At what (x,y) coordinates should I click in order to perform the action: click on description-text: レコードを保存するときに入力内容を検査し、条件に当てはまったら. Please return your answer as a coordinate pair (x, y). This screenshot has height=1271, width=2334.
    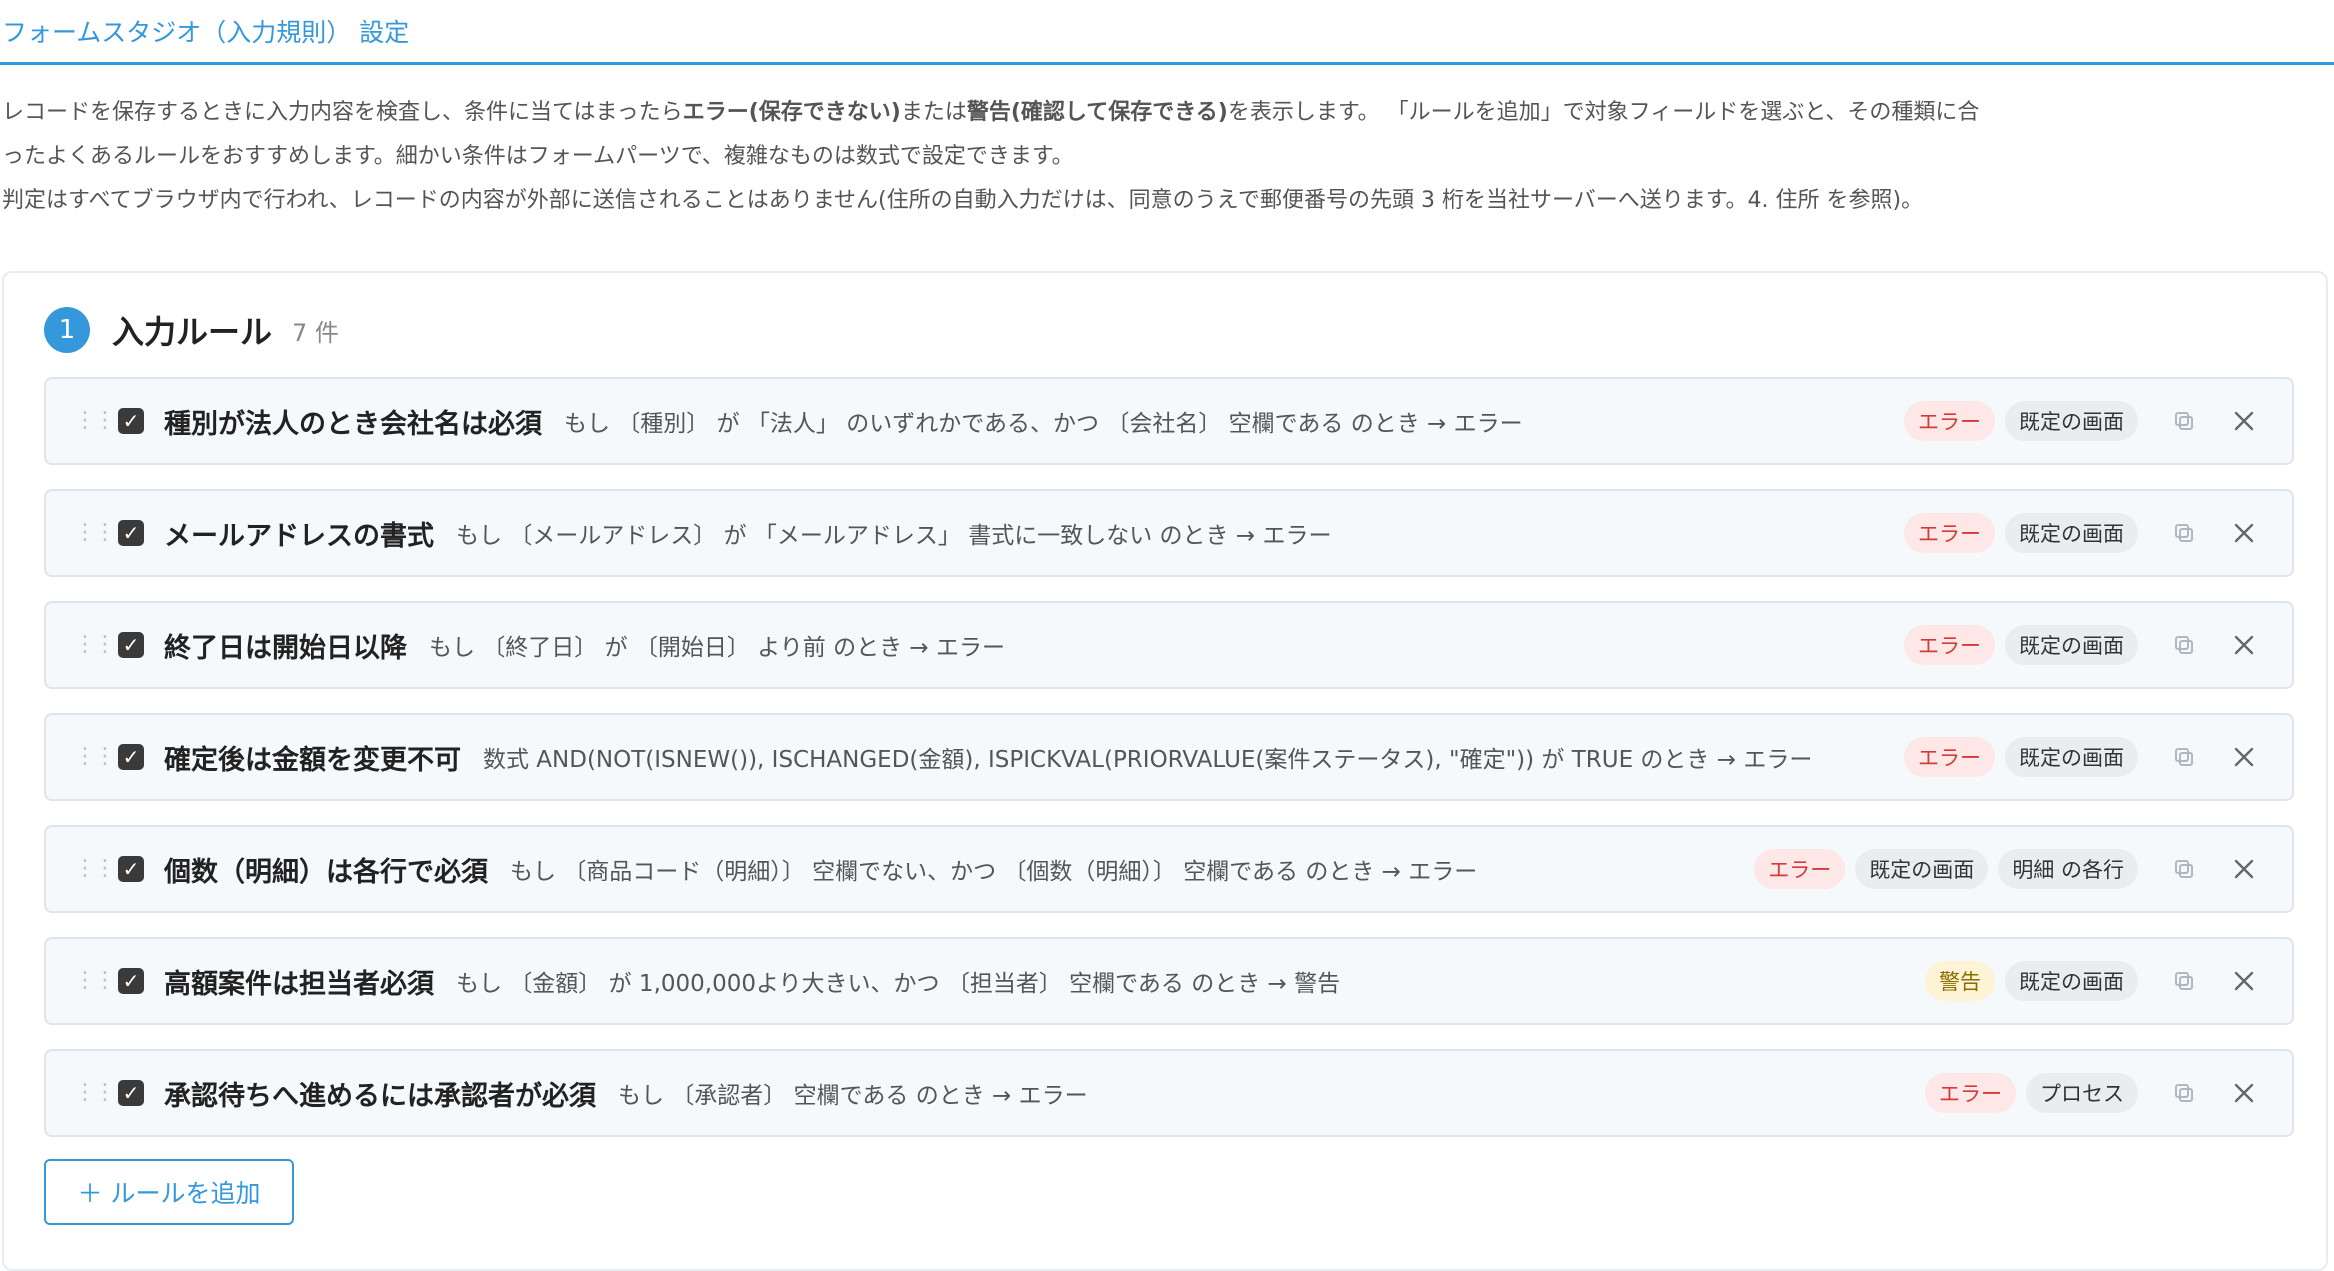
    Looking at the image, I should click on (342, 112).